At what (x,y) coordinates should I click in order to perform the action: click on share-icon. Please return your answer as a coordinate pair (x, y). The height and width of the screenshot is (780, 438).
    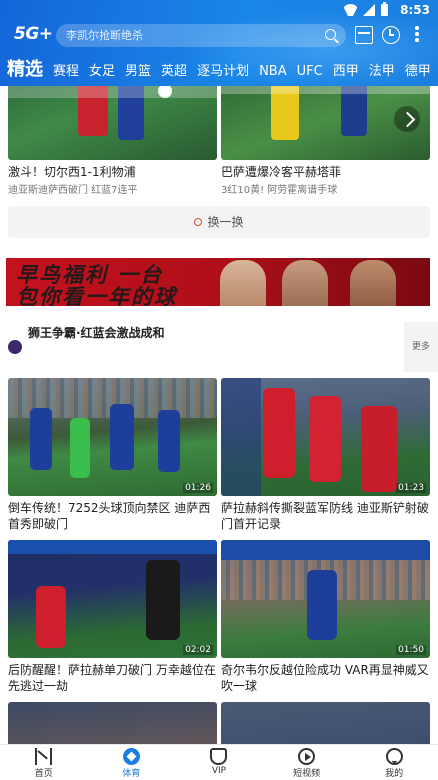
    Looking at the image, I should click on (407, 119).